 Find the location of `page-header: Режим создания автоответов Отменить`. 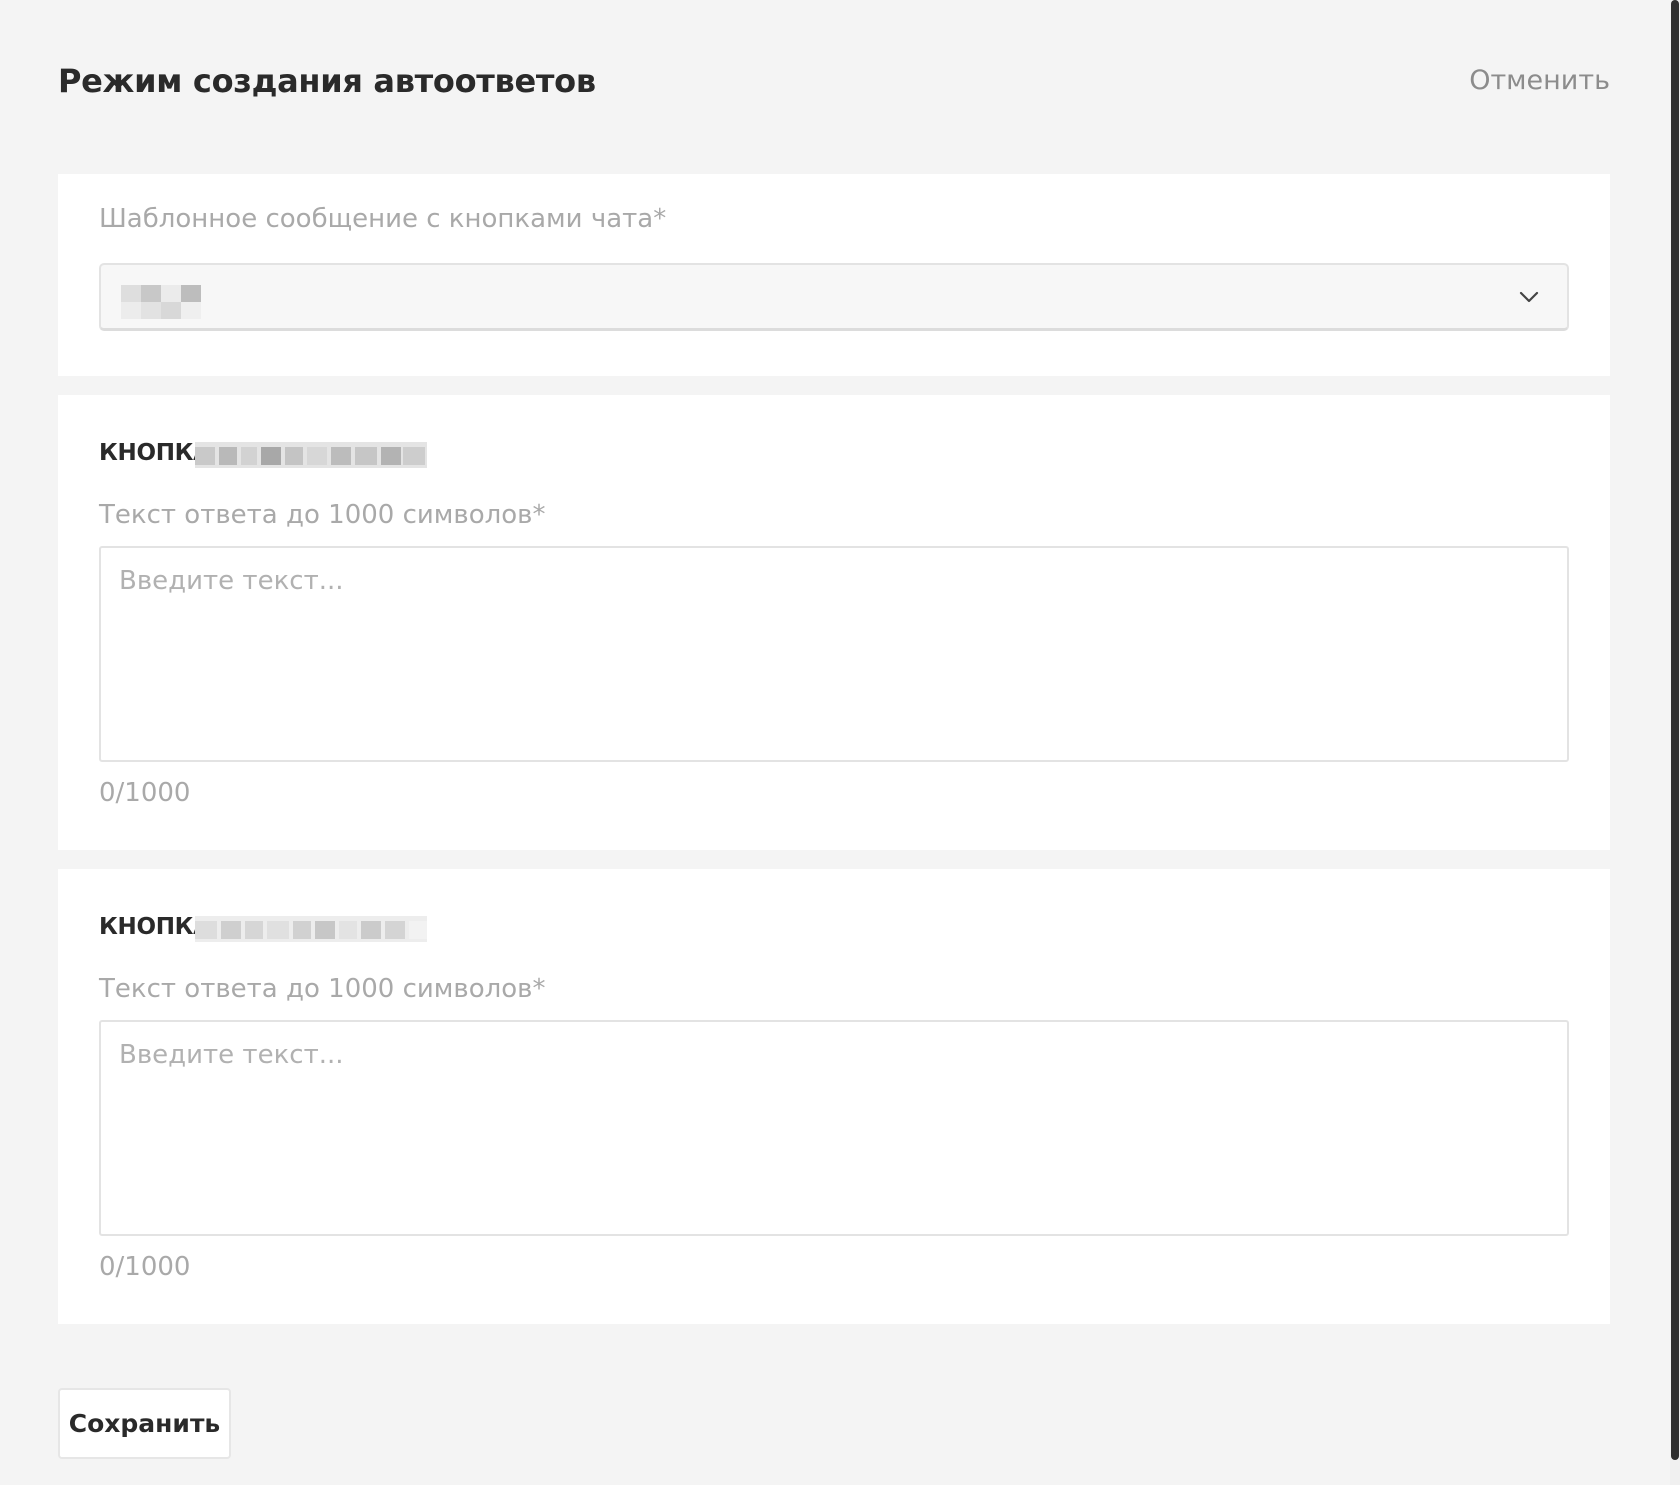

page-header: Режим создания автоответов Отменить is located at coordinates (834, 87).